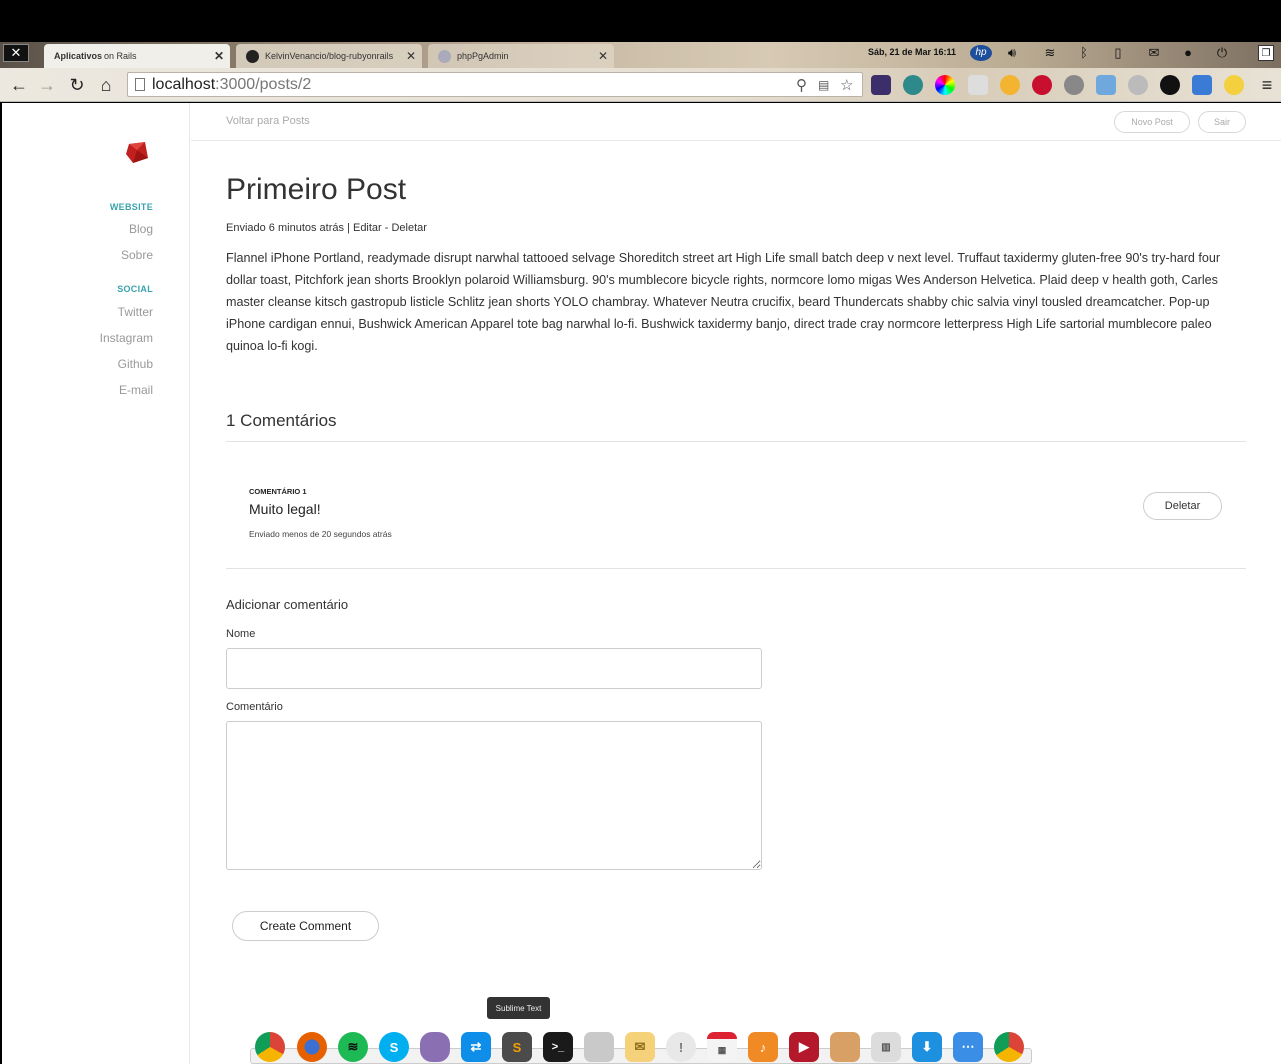  I want to click on delete-comment-button: Deletar, so click(1182, 506).